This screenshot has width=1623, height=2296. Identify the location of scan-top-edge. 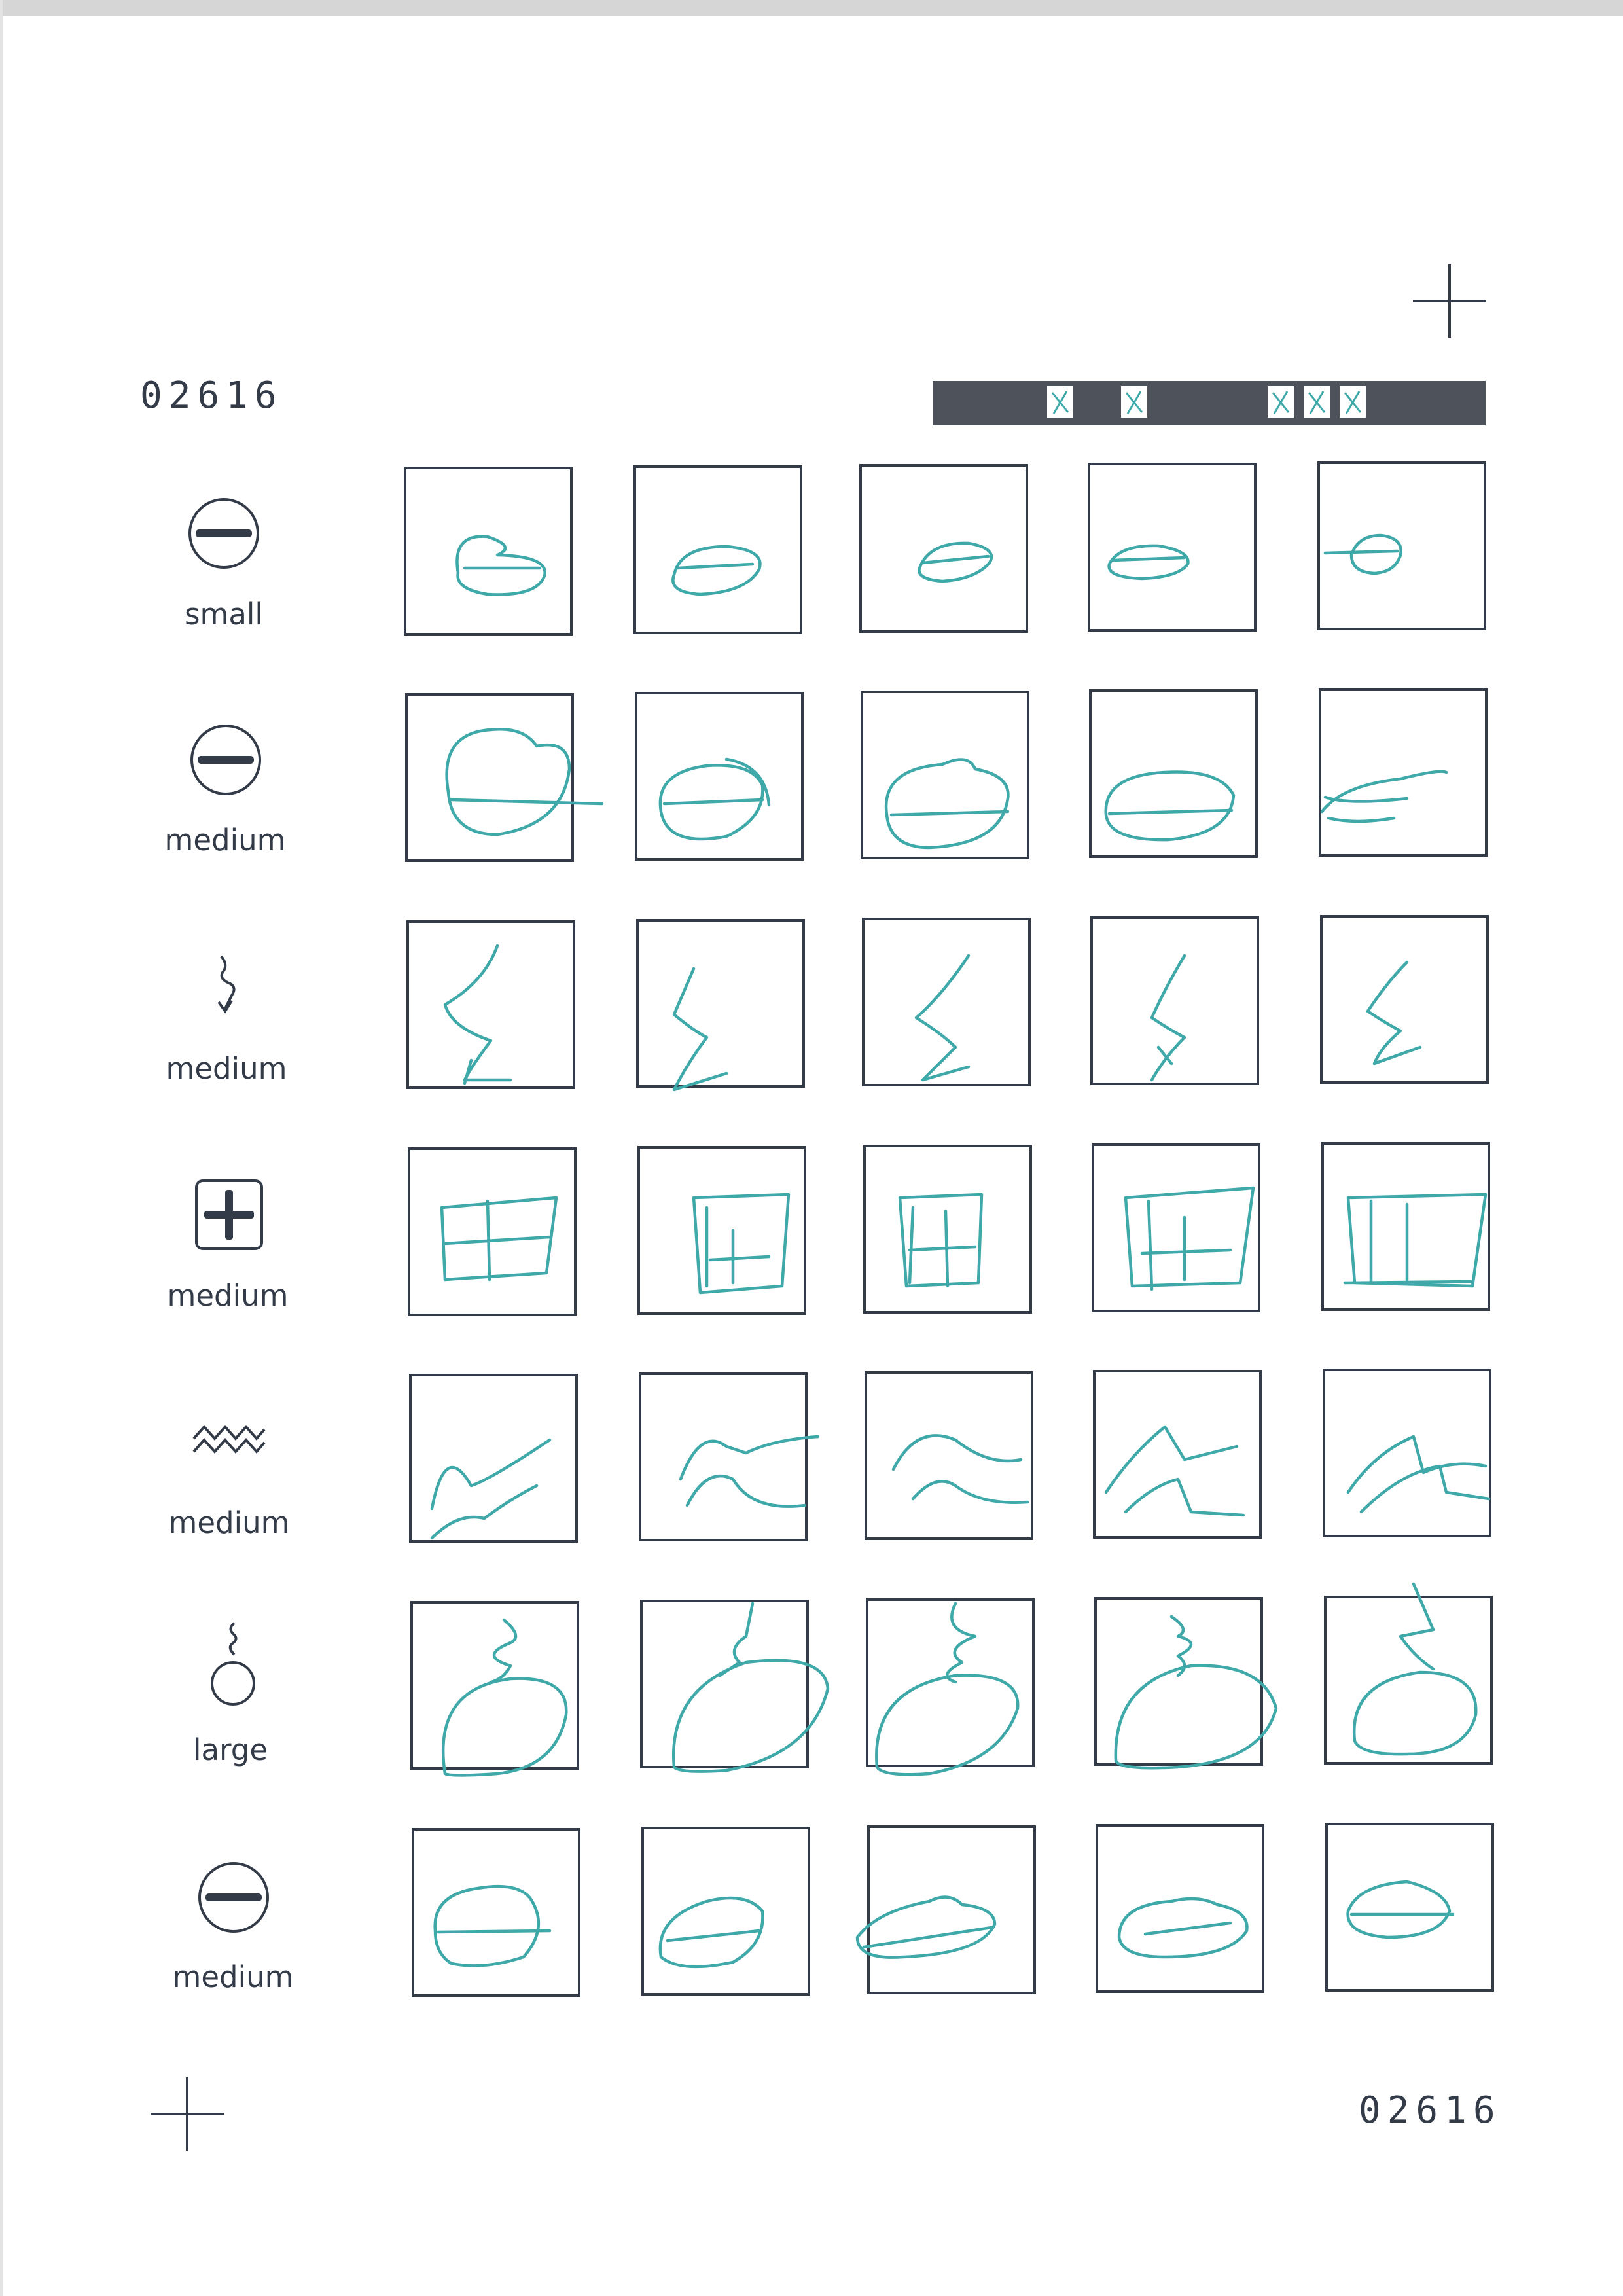
(811, 8).